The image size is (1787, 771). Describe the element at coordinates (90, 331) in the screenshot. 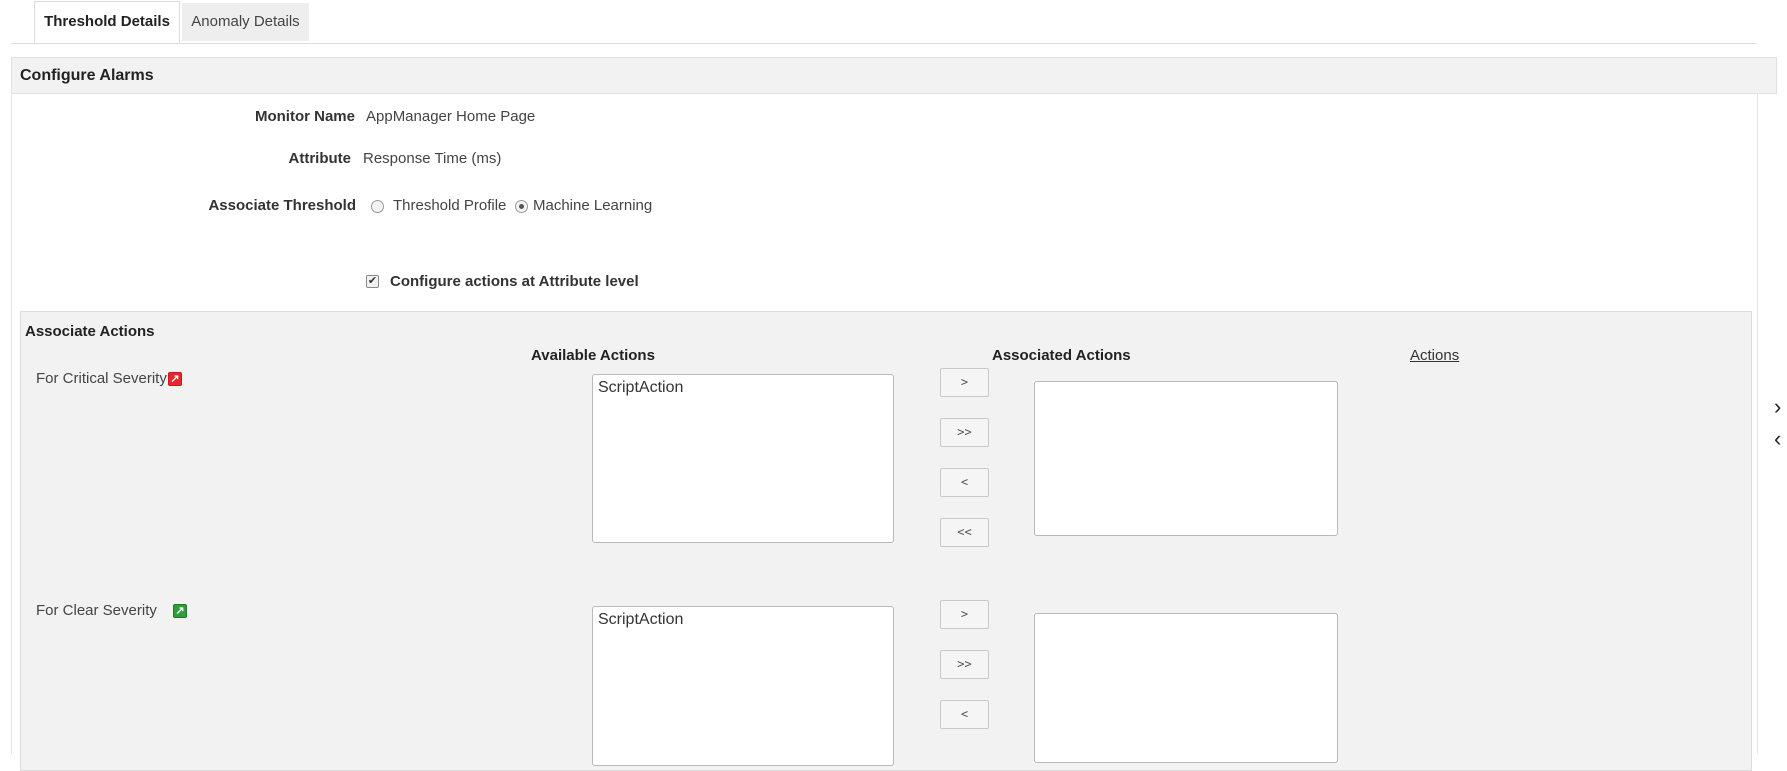

I see `associate-actions-title: Associate Actions` at that location.